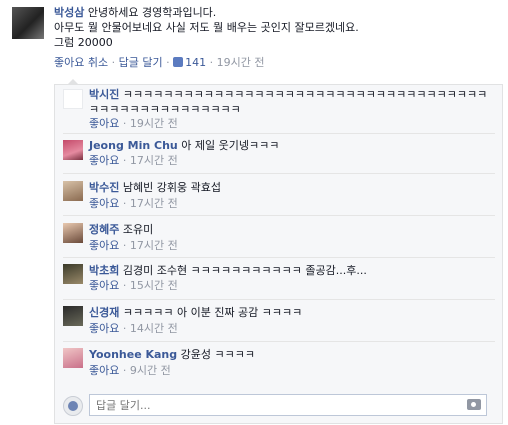 Image resolution: width=508 pixels, height=425 pixels. Describe the element at coordinates (170, 187) in the screenshot. I see `comment-body: 남혜빈 강휘웅 곽효섭` at that location.